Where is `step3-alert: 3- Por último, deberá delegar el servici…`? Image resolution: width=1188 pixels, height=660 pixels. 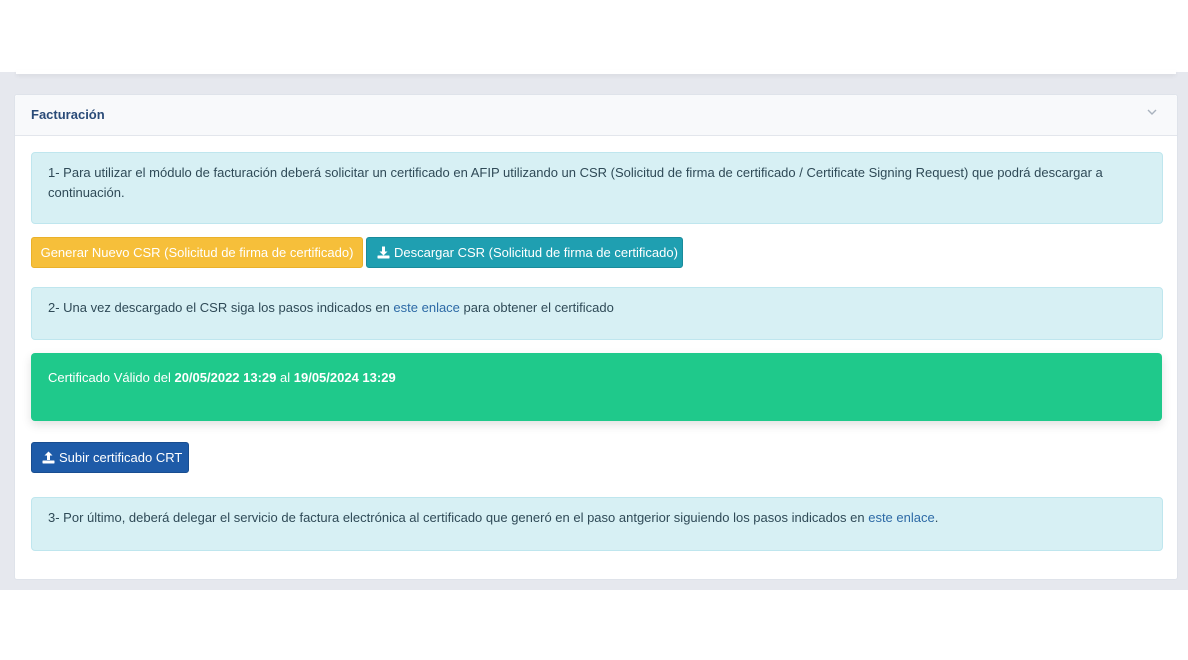
step3-alert: 3- Por último, deberá delegar el servici… is located at coordinates (597, 524).